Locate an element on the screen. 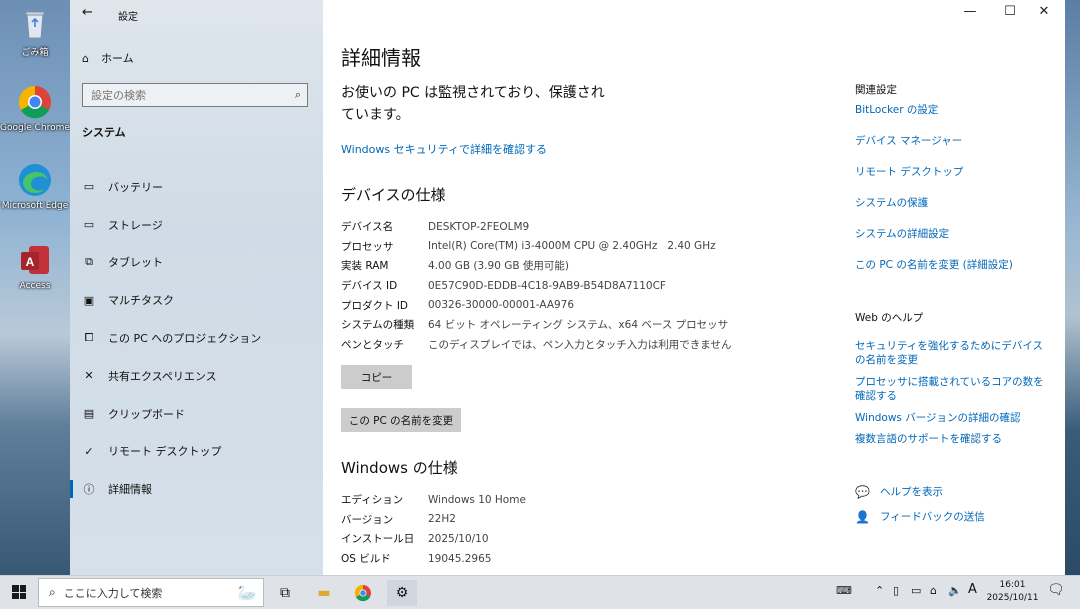  svg-text: A is located at coordinates (30, 262).